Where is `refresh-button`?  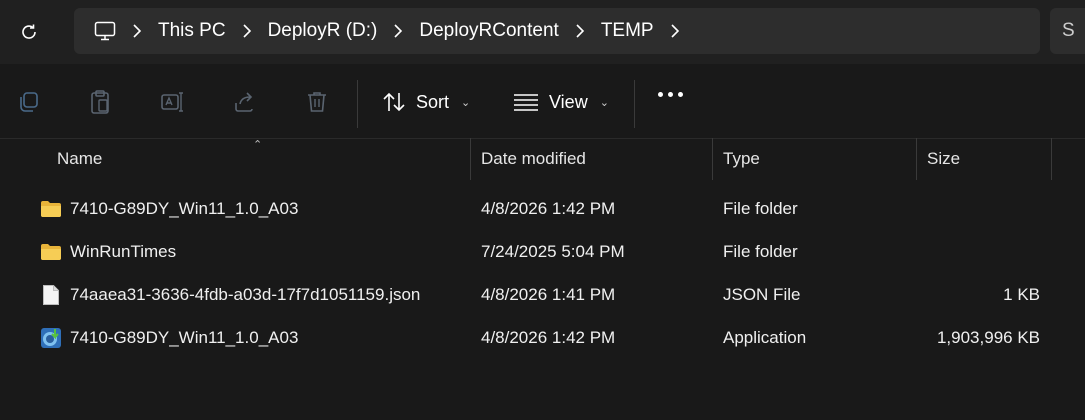
refresh-button is located at coordinates (29, 32).